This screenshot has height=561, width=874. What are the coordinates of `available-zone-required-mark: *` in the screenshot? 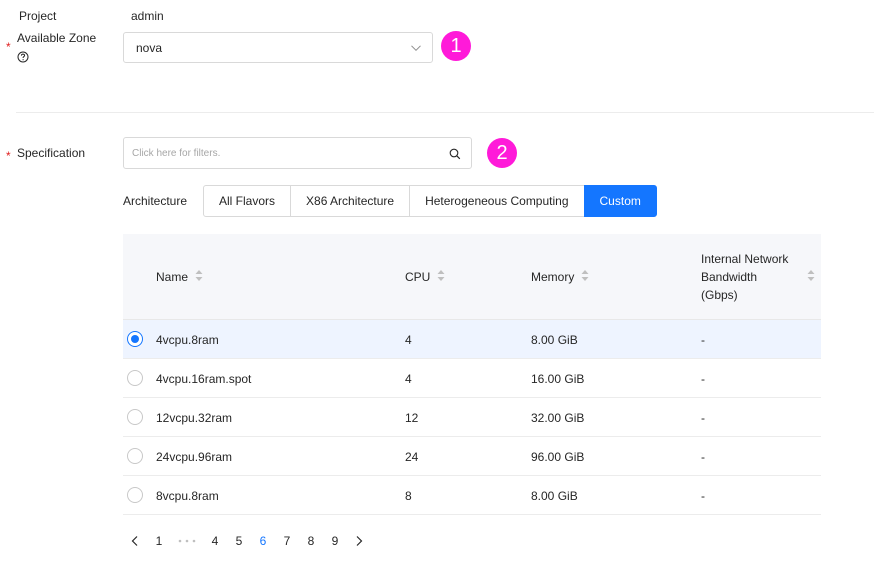 It's located at (8, 47).